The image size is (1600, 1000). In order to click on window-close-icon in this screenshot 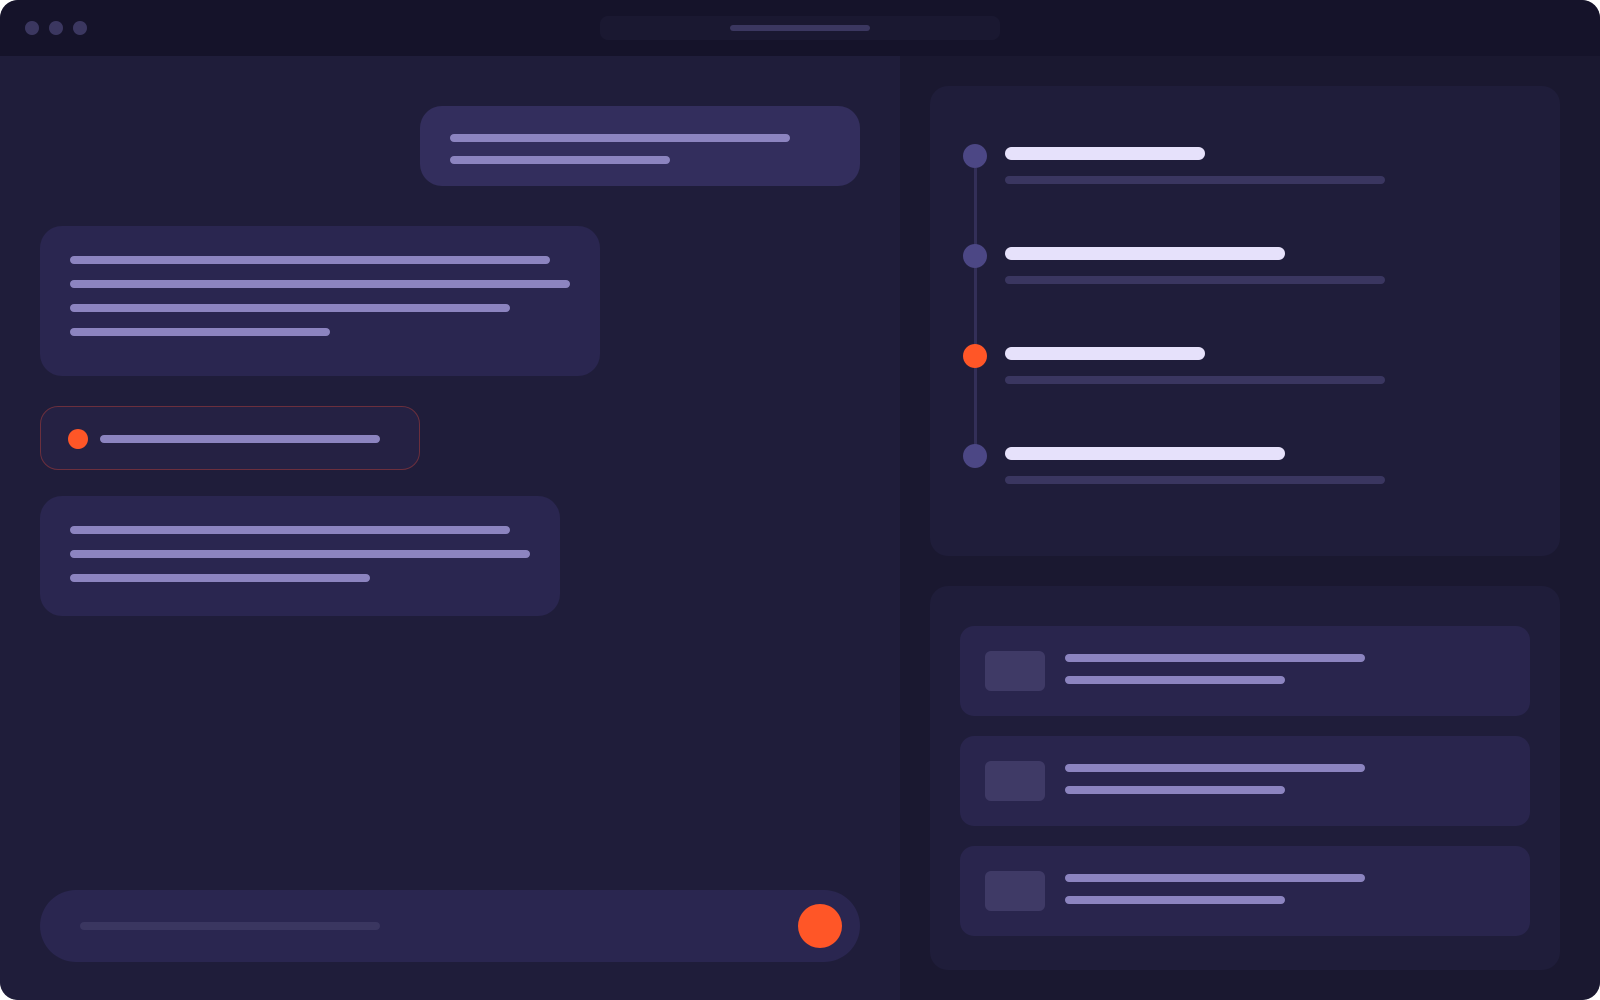, I will do `click(32, 28)`.